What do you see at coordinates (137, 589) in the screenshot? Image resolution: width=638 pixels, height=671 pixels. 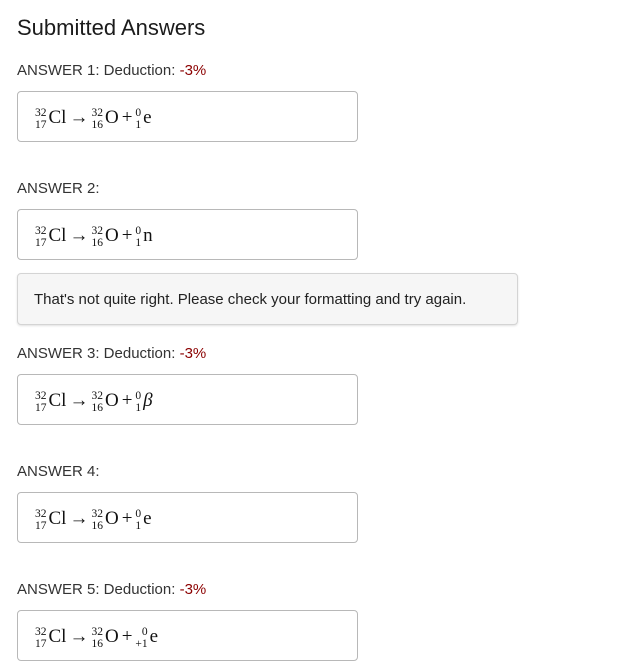 I see `answer-5-deduction-label: Deduction:` at bounding box center [137, 589].